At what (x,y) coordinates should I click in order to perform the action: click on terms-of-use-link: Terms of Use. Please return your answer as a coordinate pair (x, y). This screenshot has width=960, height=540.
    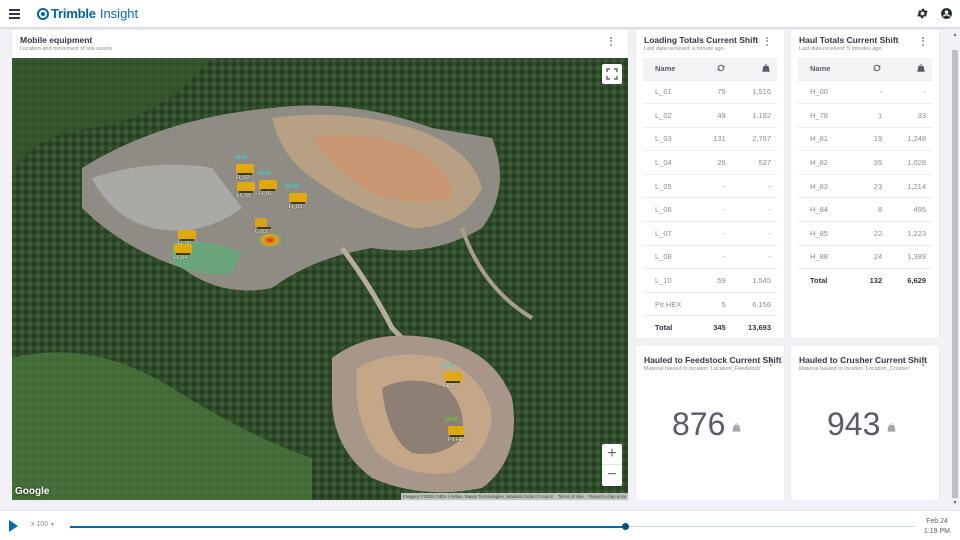
    Looking at the image, I should click on (571, 496).